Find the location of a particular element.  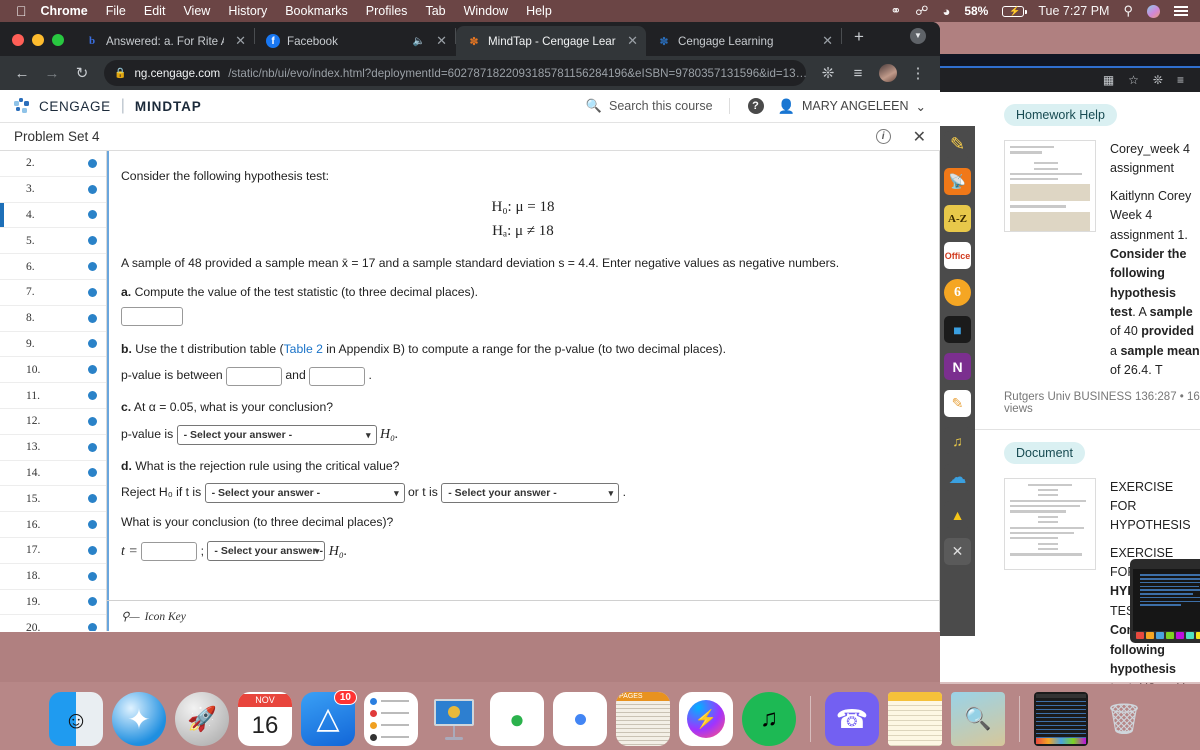

bg-puzzle-icon: ❊ is located at coordinates (1158, 80).